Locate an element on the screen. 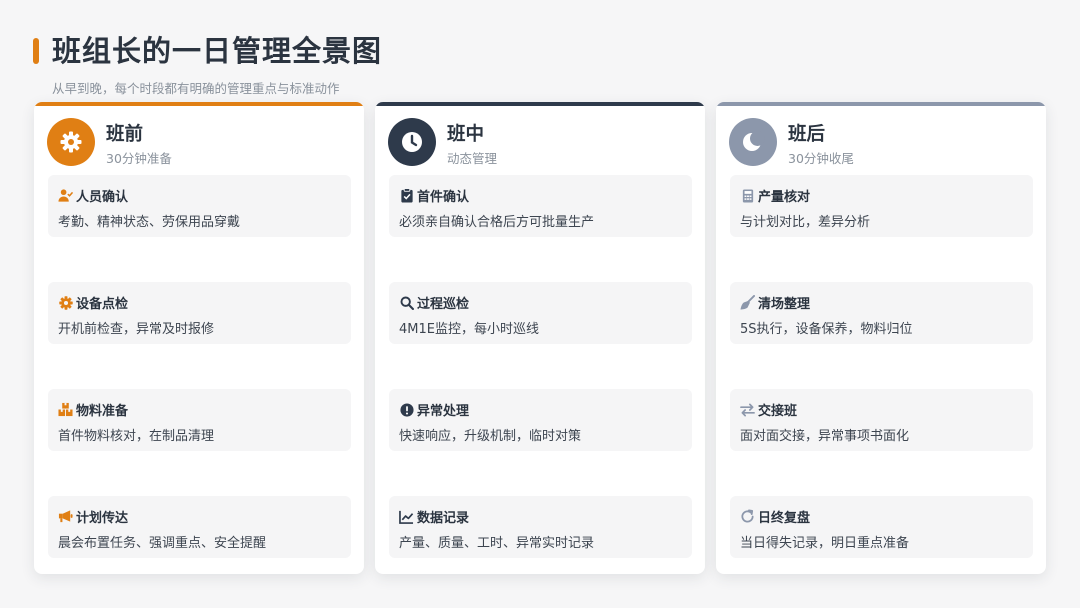  card-desc: 必须亲自确认合格后方可批量生产 is located at coordinates (497, 222).